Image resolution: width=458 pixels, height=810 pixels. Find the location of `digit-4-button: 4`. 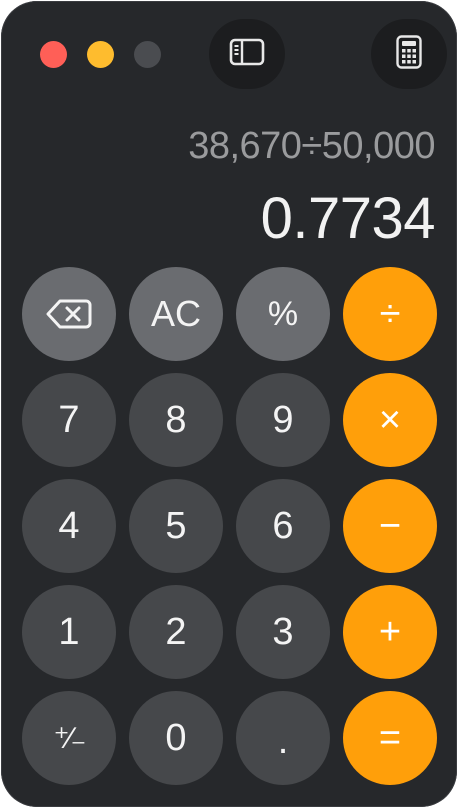

digit-4-button: 4 is located at coordinates (69, 526).